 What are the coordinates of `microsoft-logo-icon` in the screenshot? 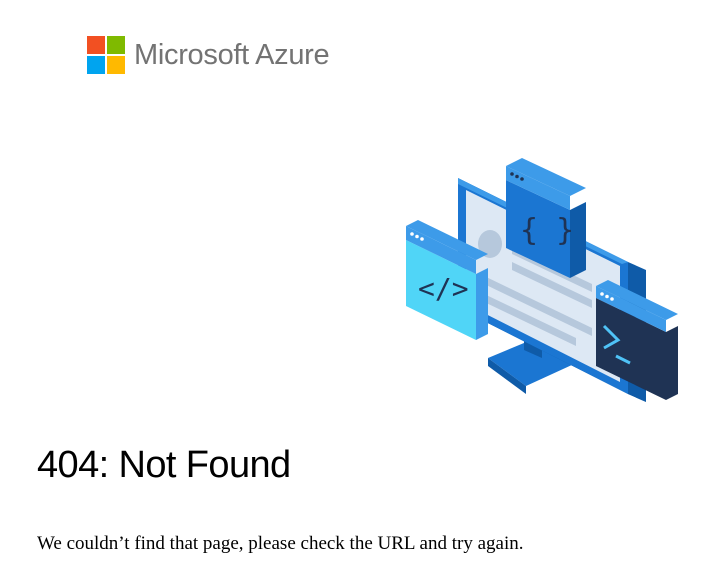 It's located at (106, 55).